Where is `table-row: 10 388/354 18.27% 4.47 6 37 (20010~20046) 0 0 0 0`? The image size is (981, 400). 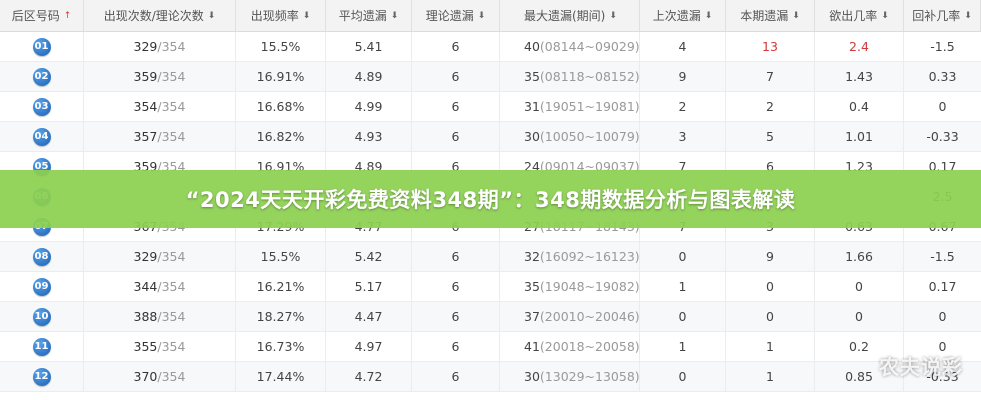 table-row: 10 388/354 18.27% 4.47 6 37 (20010~20046) 0 0 0 0 is located at coordinates (490, 317).